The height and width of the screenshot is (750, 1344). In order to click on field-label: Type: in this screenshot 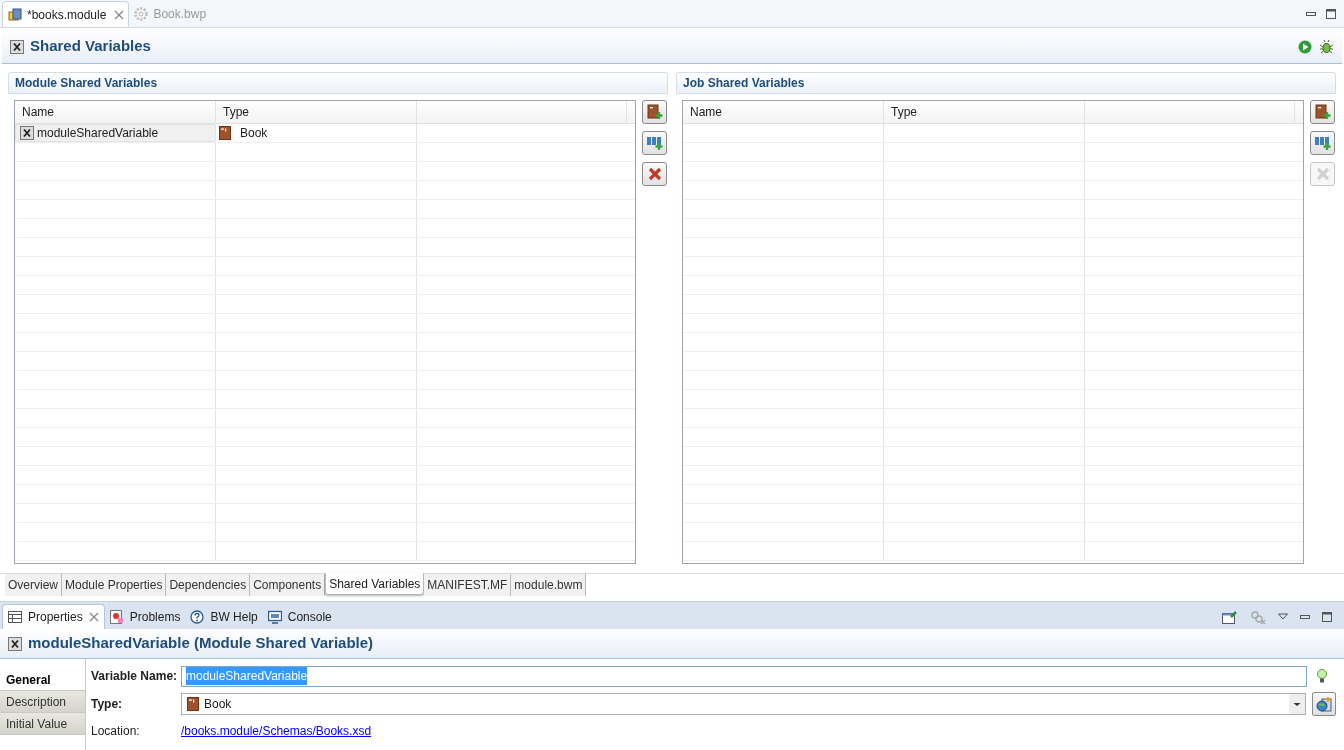, I will do `click(107, 704)`.